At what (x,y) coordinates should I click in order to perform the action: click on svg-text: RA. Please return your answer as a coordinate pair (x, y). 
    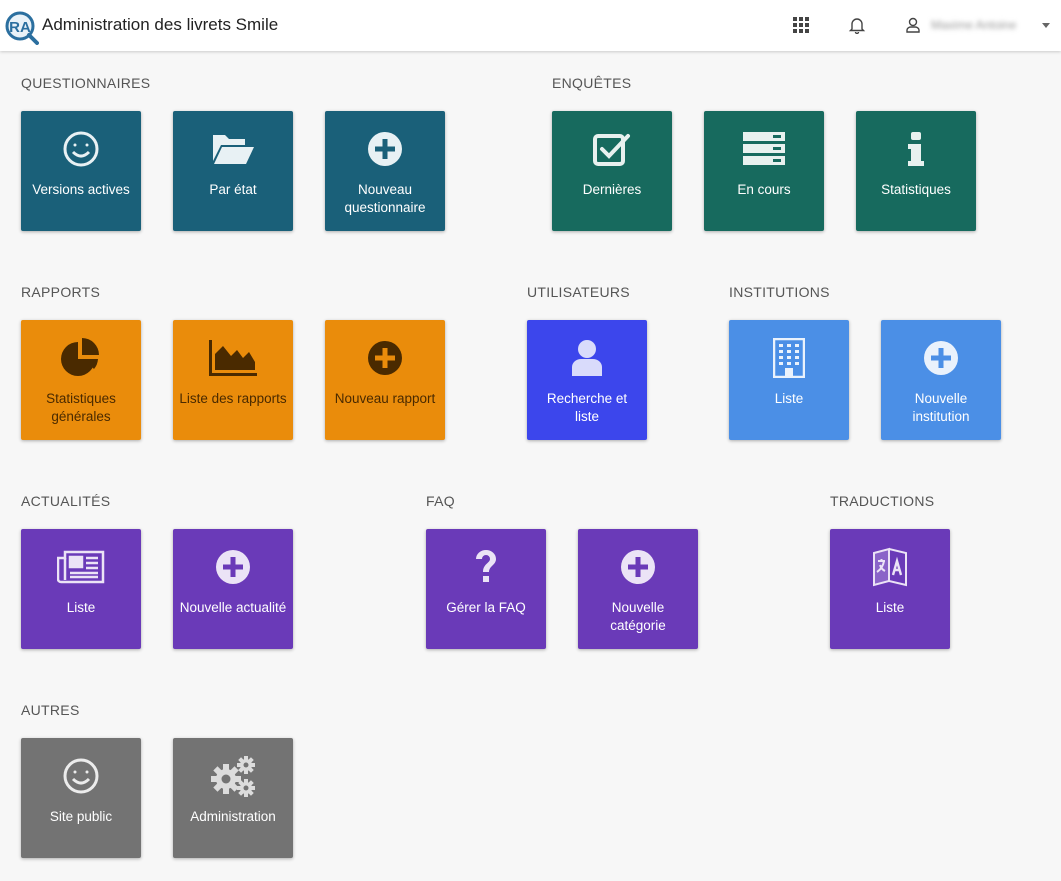
    Looking at the image, I should click on (20, 27).